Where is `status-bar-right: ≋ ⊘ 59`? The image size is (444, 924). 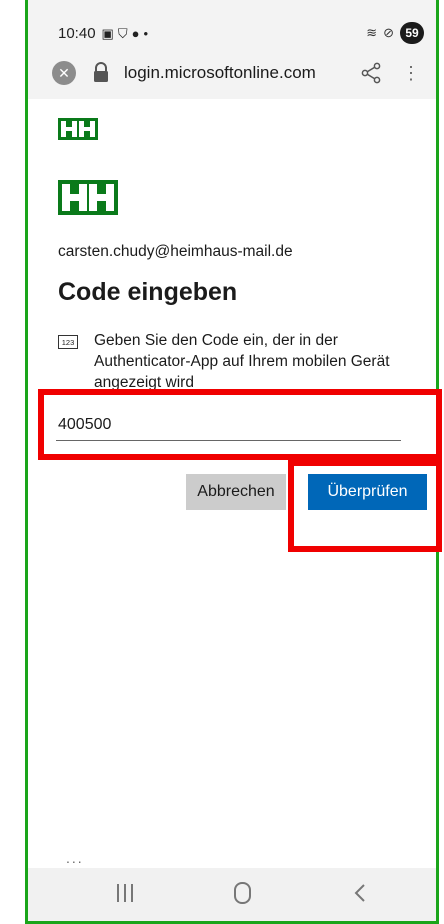
status-bar-right: ≋ ⊘ 59 is located at coordinates (395, 33).